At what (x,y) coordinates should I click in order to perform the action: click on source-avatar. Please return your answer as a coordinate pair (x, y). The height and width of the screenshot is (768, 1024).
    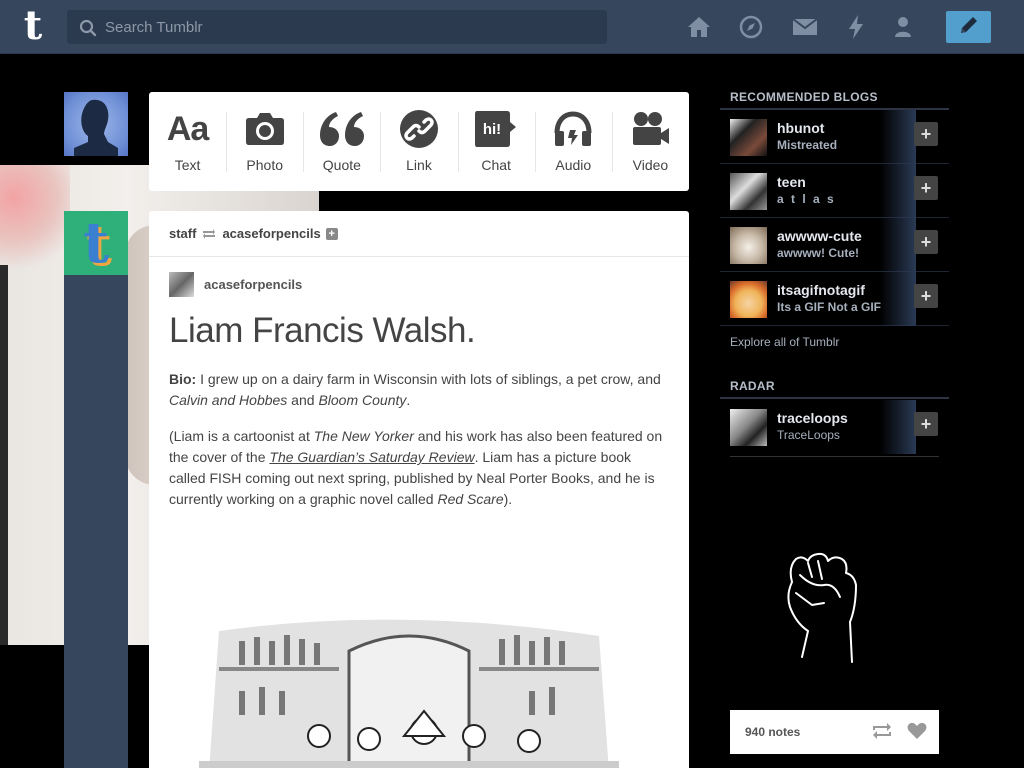
    Looking at the image, I should click on (181, 284).